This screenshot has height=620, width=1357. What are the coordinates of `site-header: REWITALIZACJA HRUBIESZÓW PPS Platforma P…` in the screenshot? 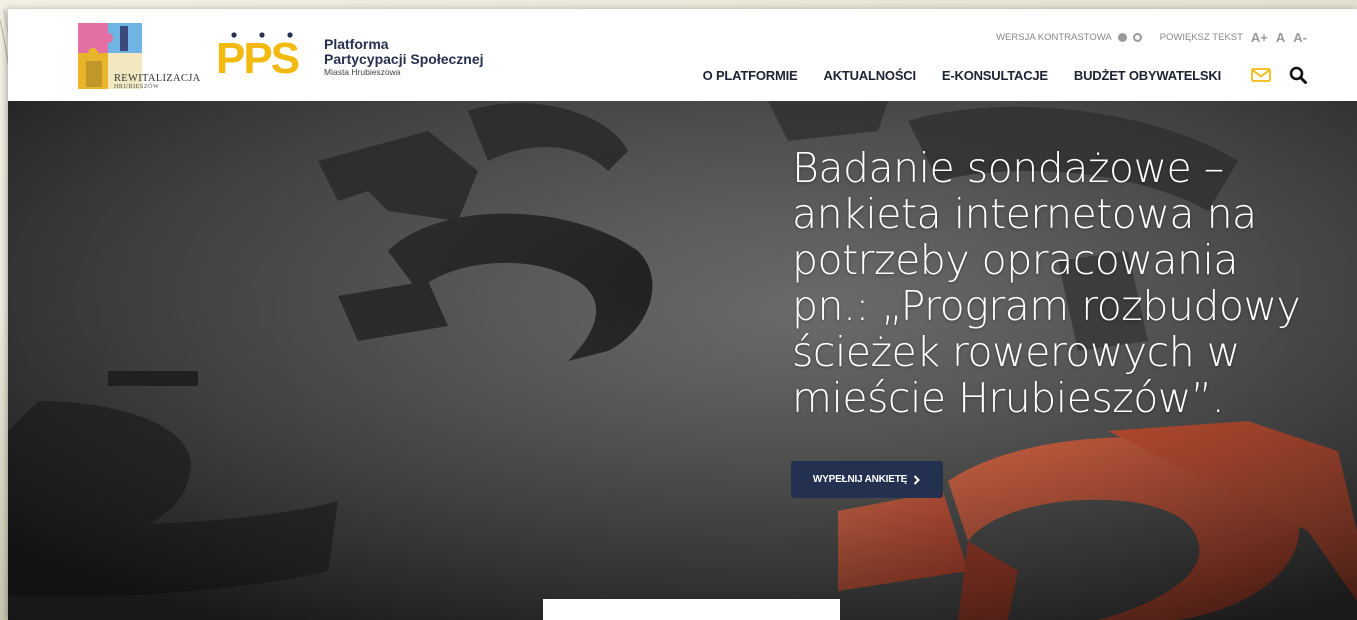 It's located at (682, 55).